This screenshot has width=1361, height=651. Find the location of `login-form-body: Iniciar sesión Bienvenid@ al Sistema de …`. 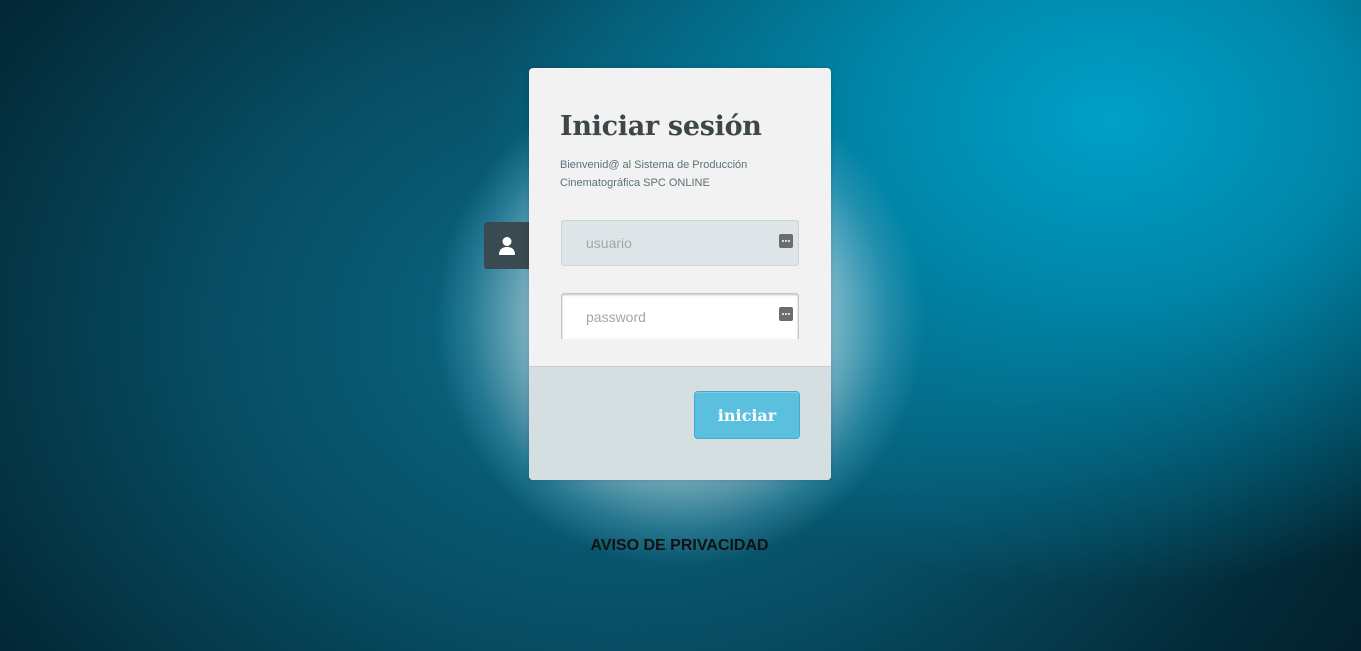

login-form-body: Iniciar sesión Bienvenid@ al Sistema de … is located at coordinates (680, 196).